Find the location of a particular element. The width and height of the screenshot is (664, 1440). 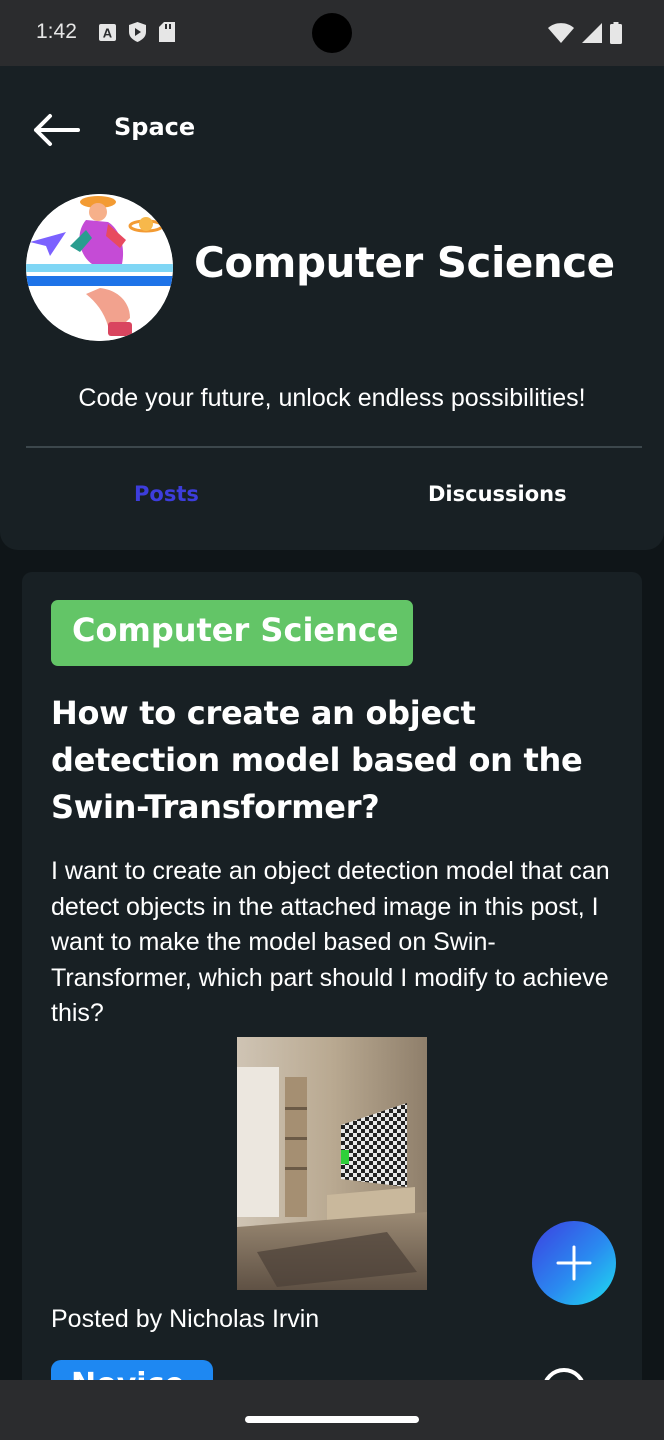

tab-posts: Posts is located at coordinates (166, 494).